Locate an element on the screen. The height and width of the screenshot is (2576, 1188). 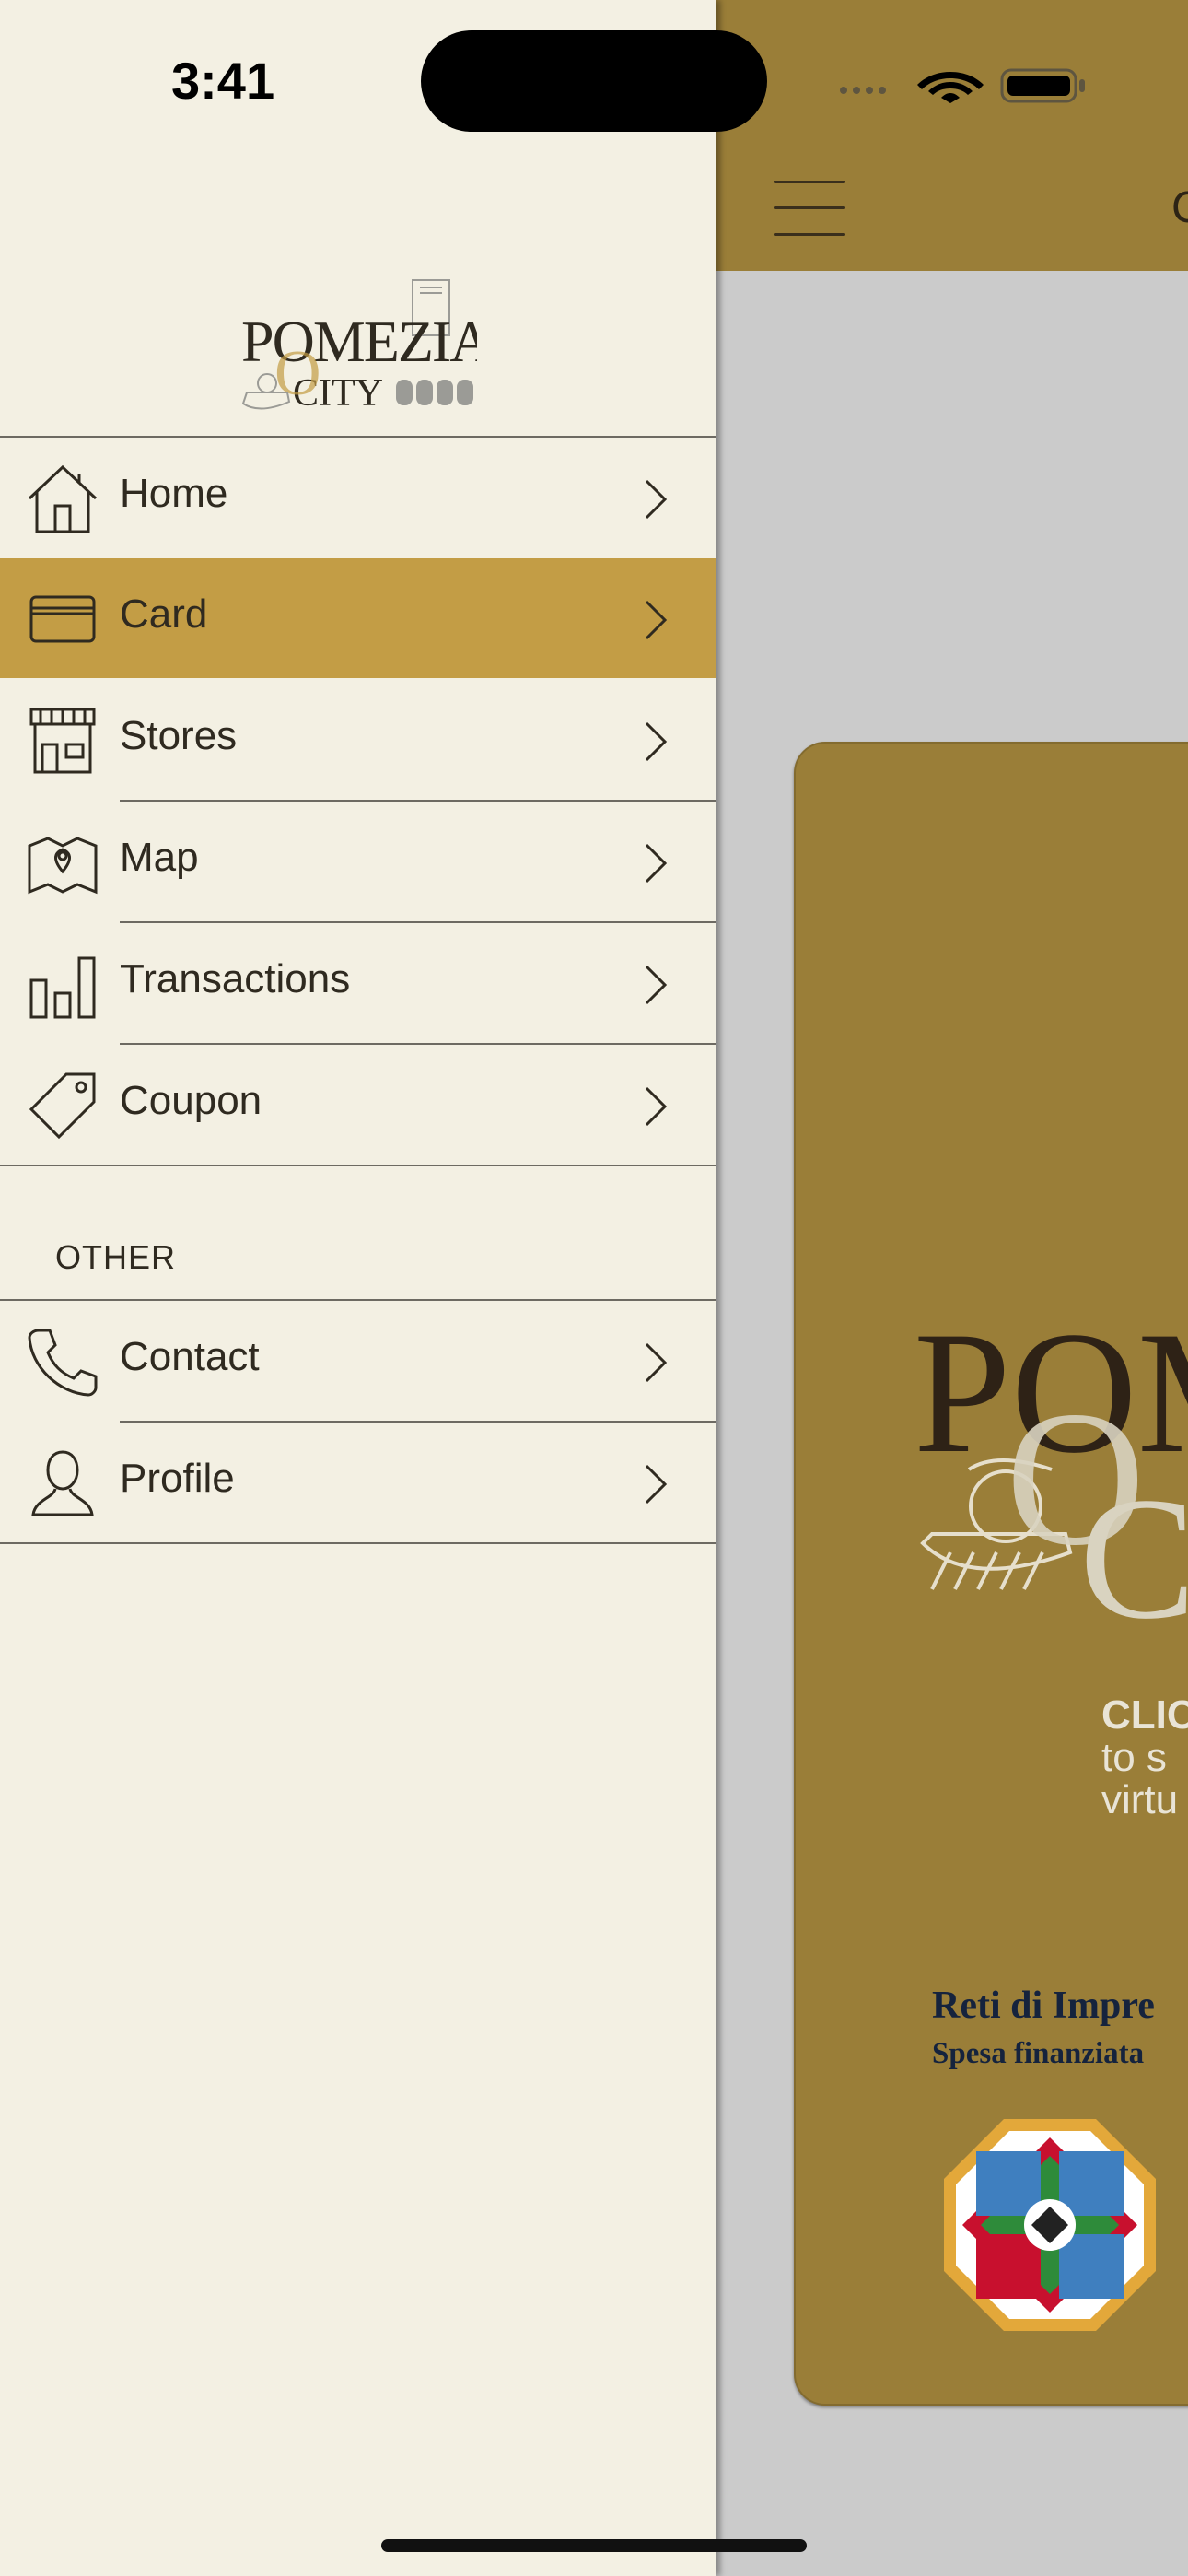
menu-item-home: Home is located at coordinates (358, 497).